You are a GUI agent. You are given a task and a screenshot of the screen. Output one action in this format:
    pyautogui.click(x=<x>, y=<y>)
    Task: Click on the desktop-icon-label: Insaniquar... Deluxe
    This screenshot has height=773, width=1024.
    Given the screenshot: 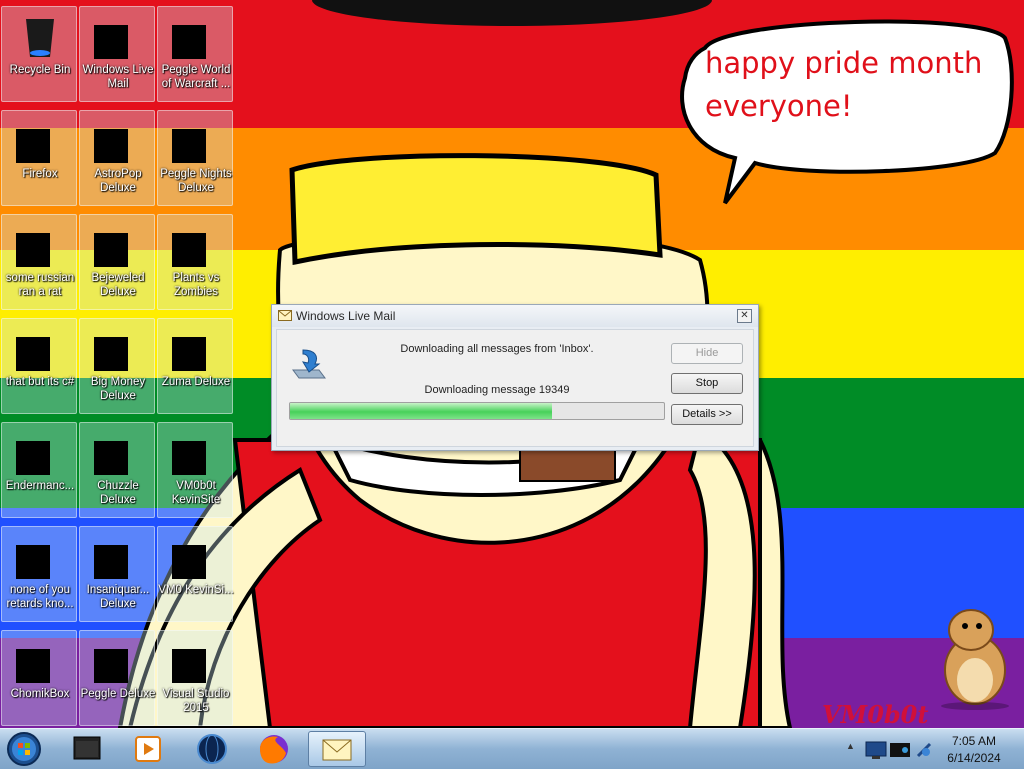 What is the action you would take?
    pyautogui.click(x=118, y=597)
    